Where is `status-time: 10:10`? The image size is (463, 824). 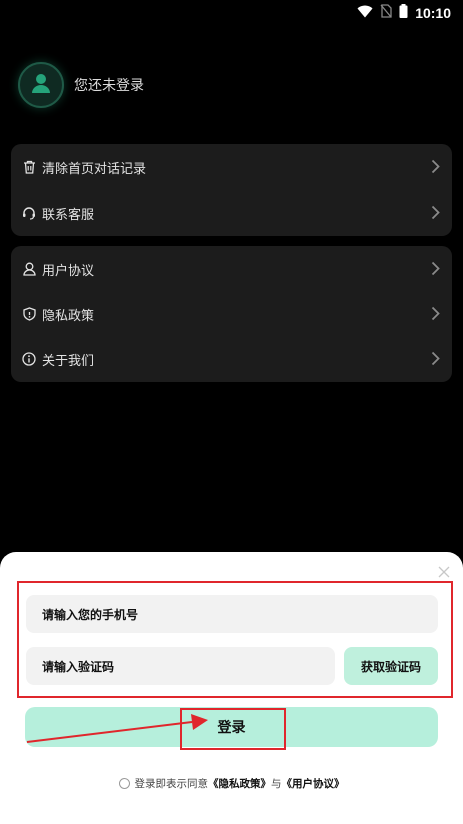 status-time: 10:10 is located at coordinates (433, 12).